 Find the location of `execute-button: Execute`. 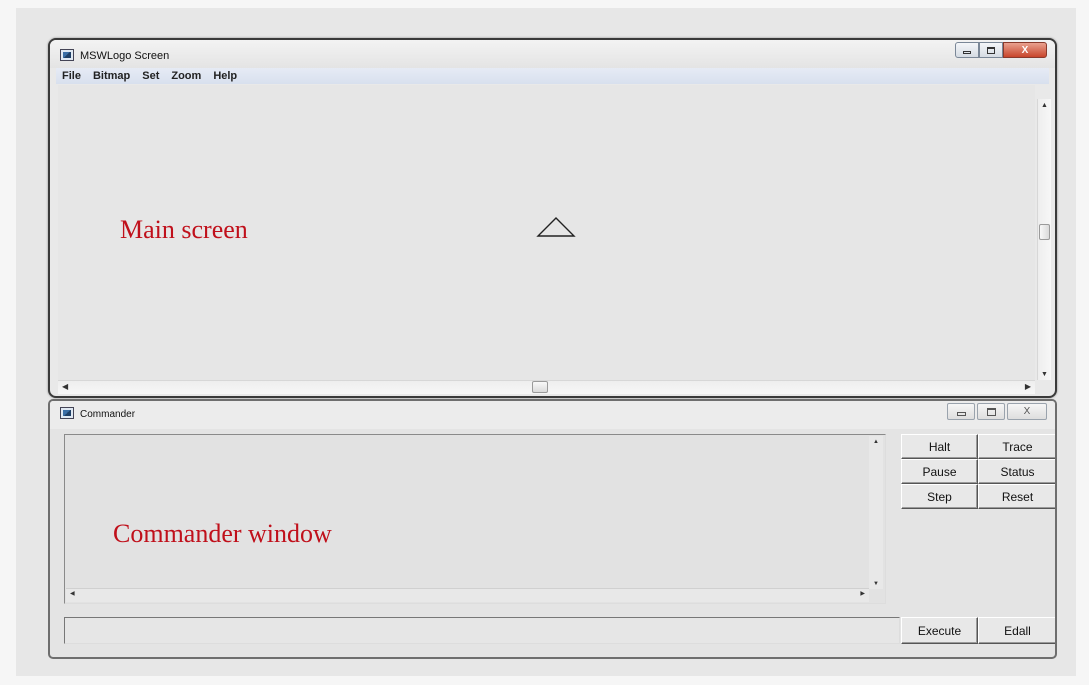

execute-button: Execute is located at coordinates (939, 630).